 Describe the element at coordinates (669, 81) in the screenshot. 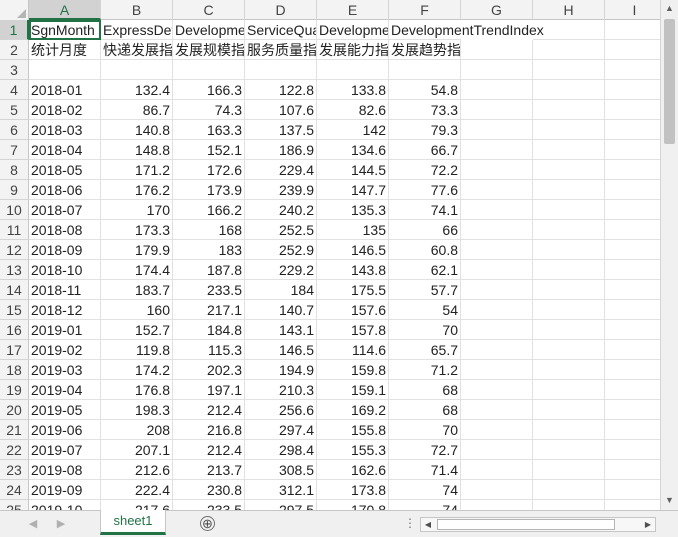

I see `vertical-scroll-thumb` at that location.